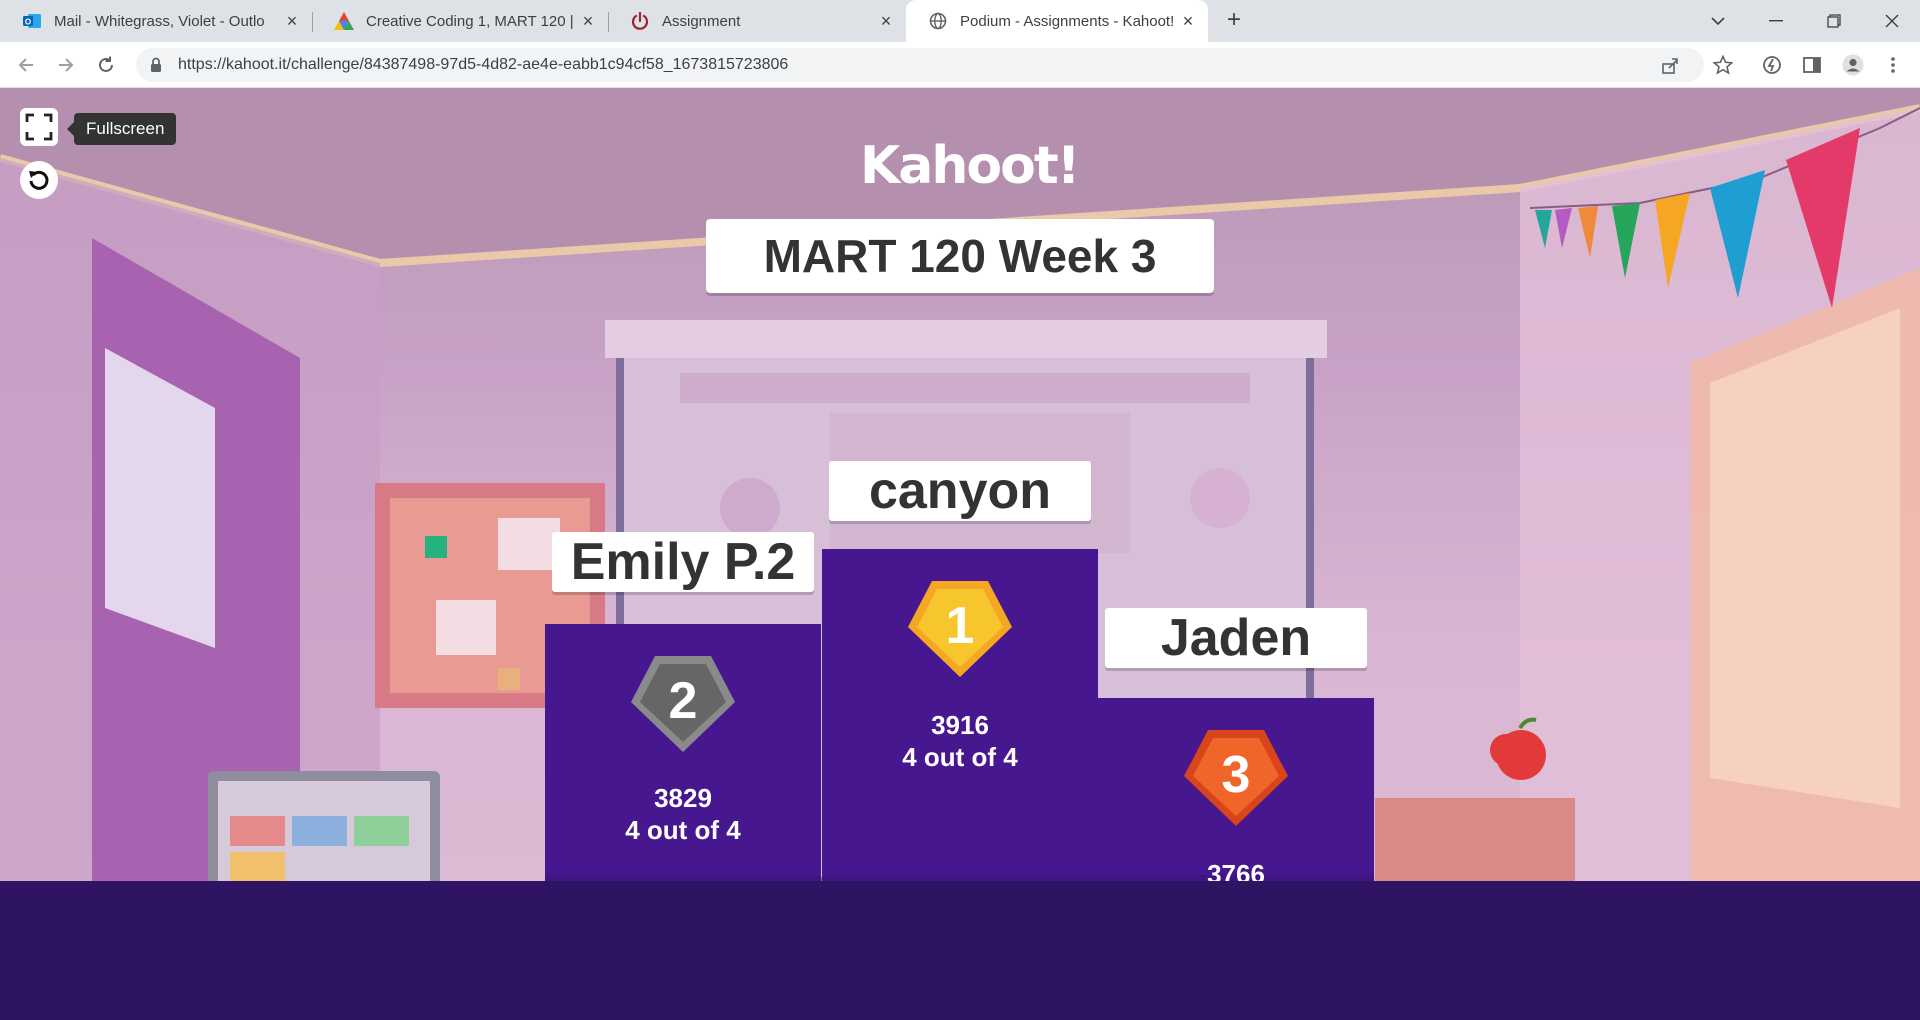 The width and height of the screenshot is (1920, 1020). What do you see at coordinates (960, 725) in the screenshot?
I see `first-place-score: 3916` at bounding box center [960, 725].